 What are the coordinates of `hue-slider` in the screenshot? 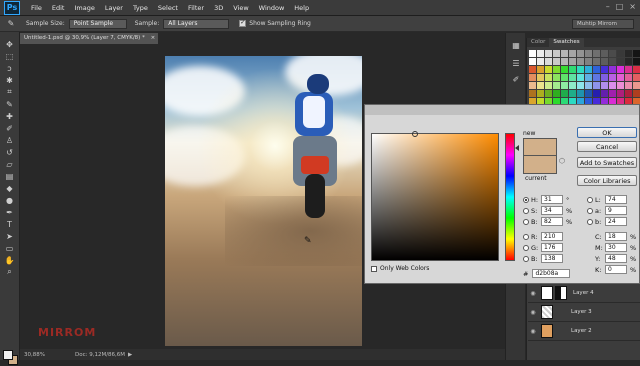 It's located at (510, 197).